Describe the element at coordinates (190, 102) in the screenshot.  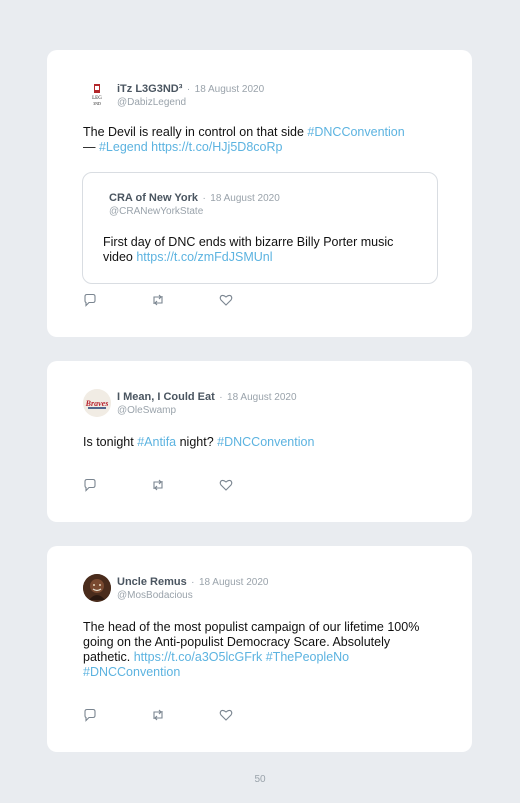
I see `handle: @DabizLegend` at that location.